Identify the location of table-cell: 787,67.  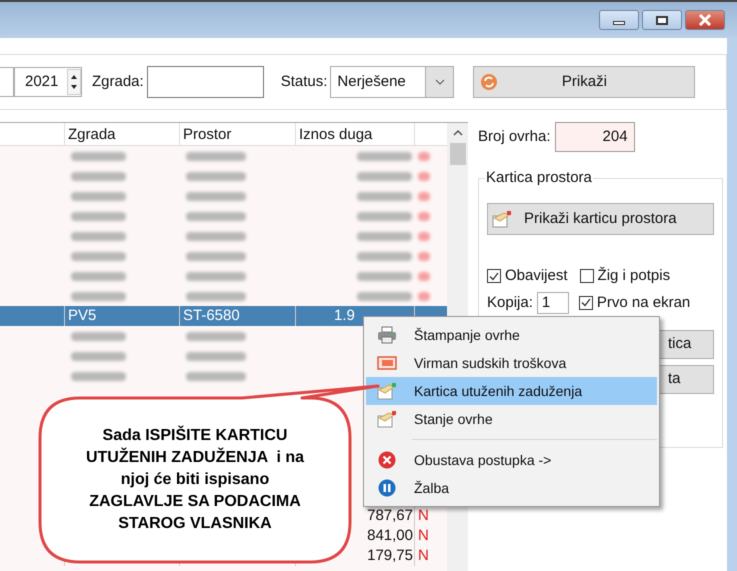
(390, 516).